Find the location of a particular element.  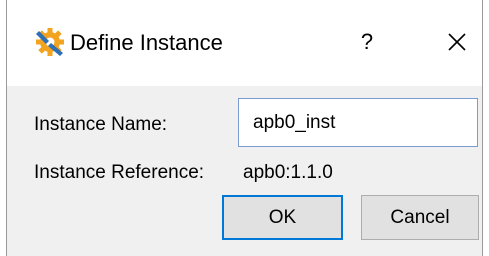

dialog-title: Define Instance is located at coordinates (146, 42).